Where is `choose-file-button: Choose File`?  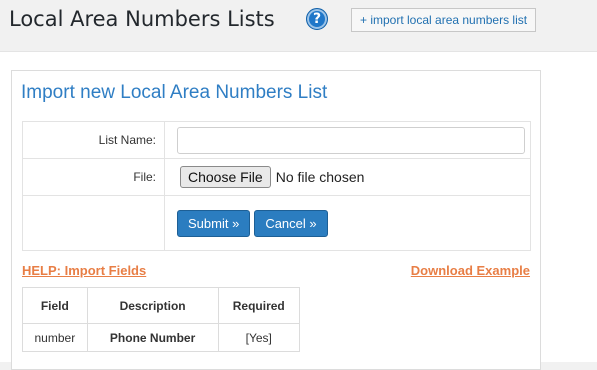 choose-file-button: Choose File is located at coordinates (225, 177).